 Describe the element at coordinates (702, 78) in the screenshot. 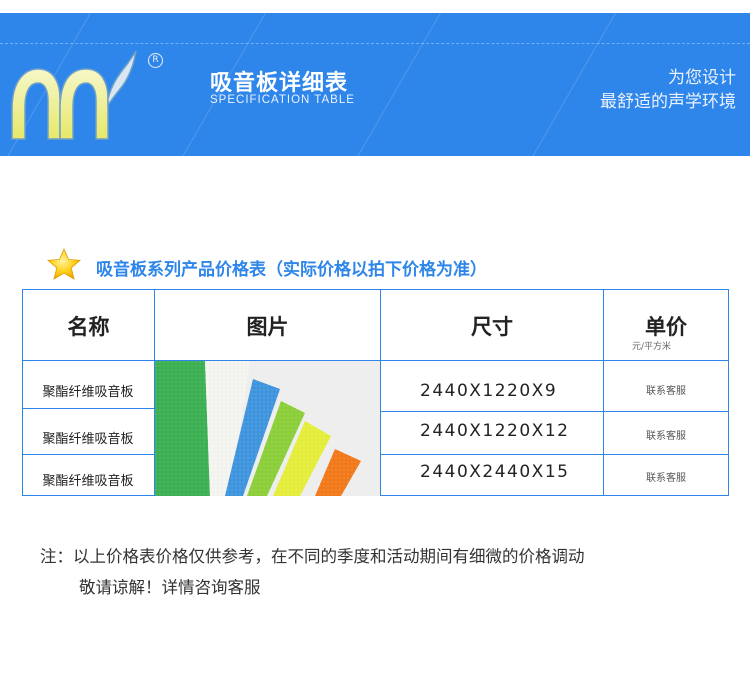

I see `slogan-line-1: 为您设计` at that location.